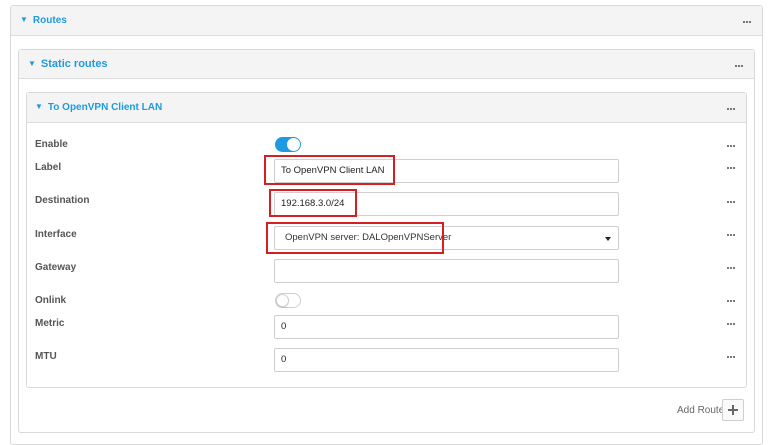  Describe the element at coordinates (68, 64) in the screenshot. I see `static-routes-title: ▼ Static routes` at that location.